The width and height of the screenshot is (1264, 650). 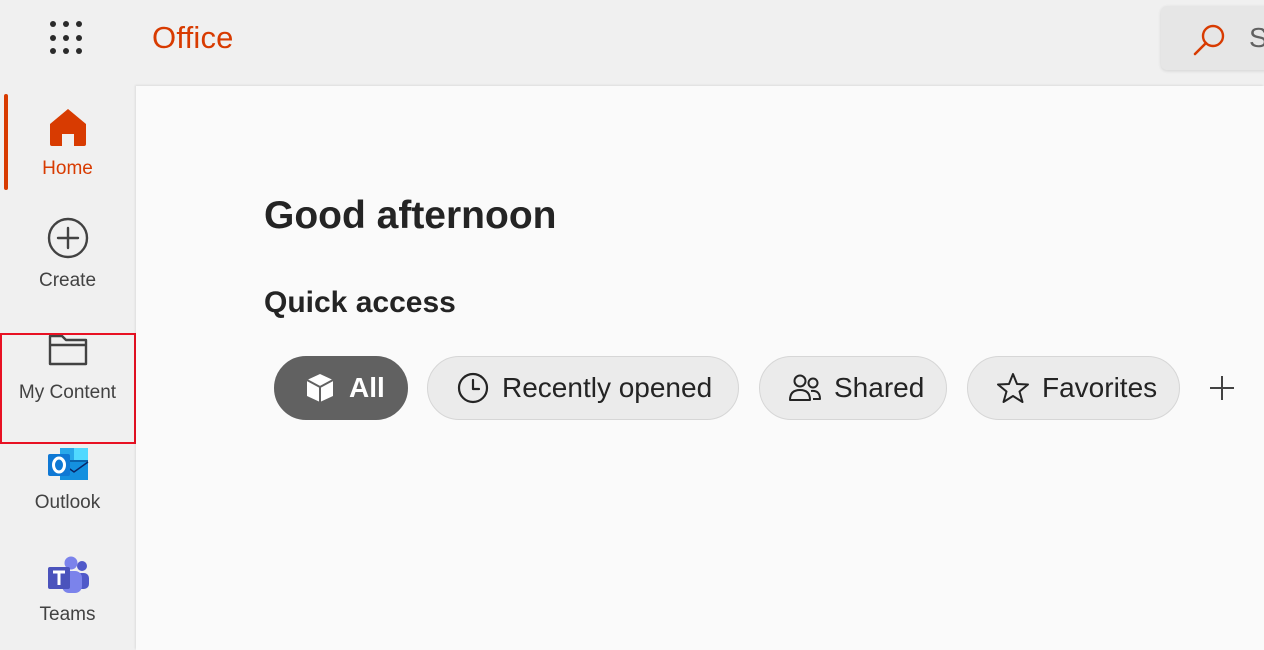 I want to click on filter-recently-opened-button: Recently opened, so click(x=583, y=388).